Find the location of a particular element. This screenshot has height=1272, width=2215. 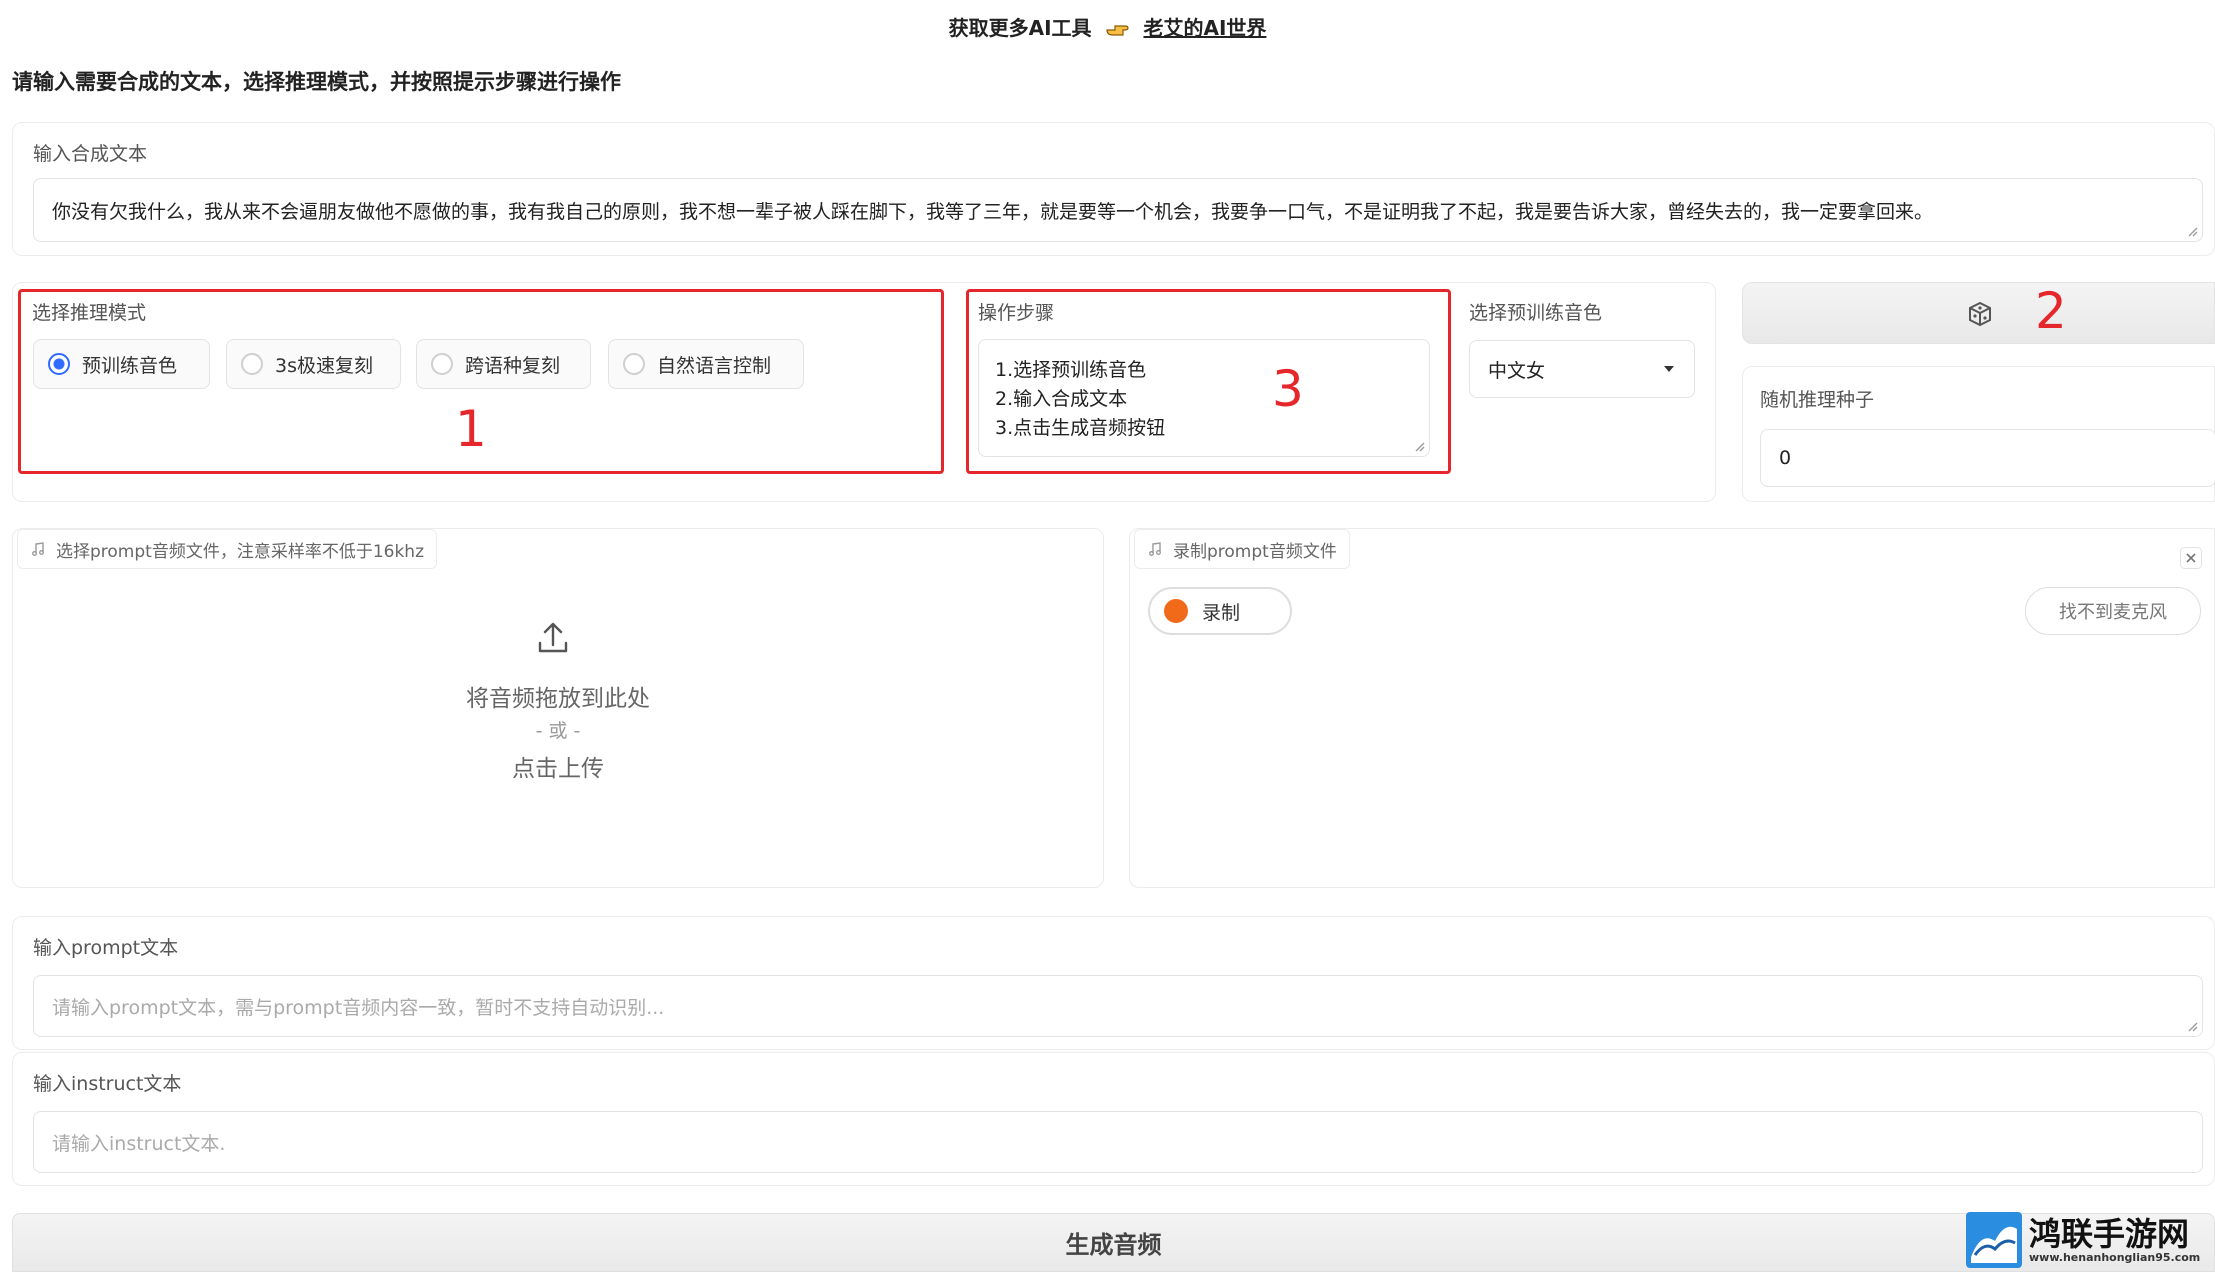

instruct-text-label: 输入instruct文本 is located at coordinates (107, 1084).